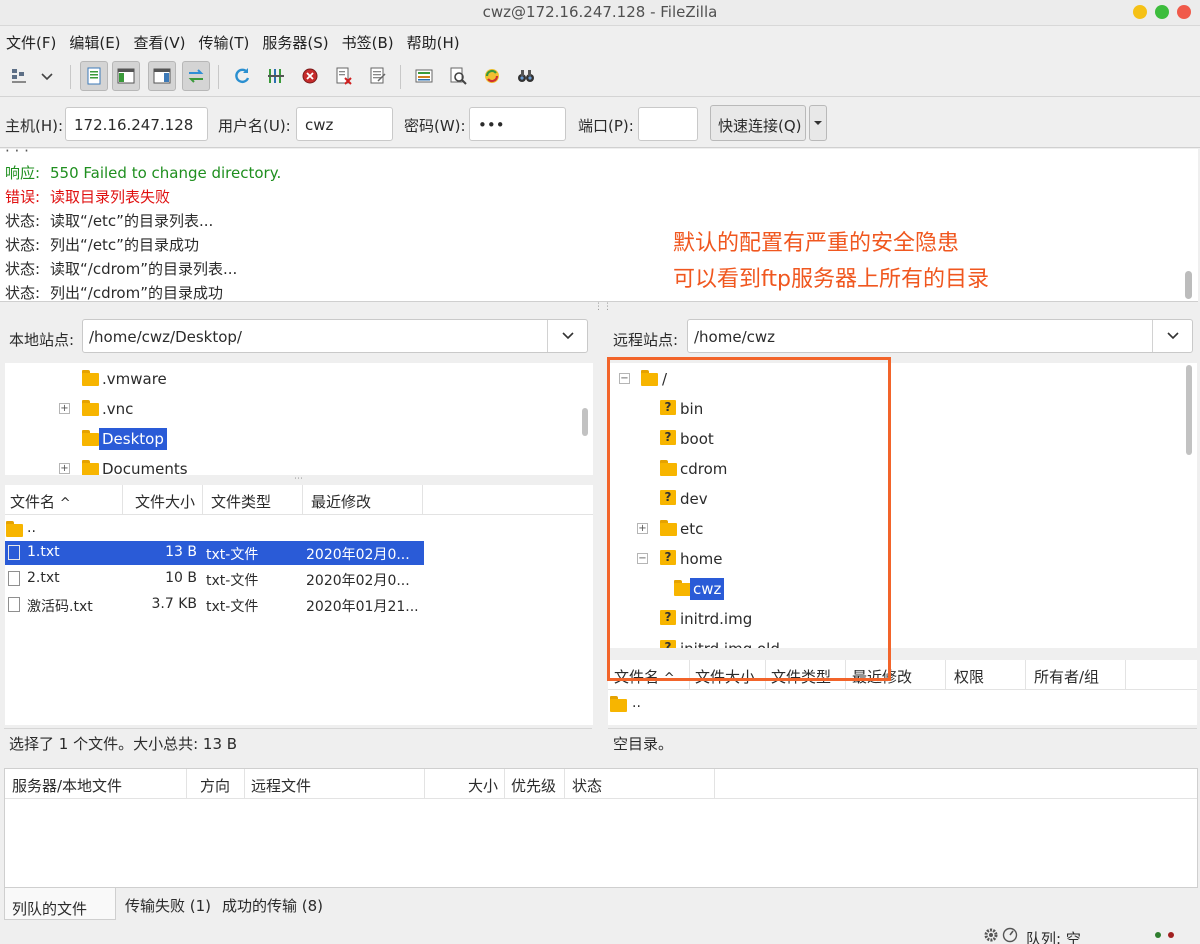  I want to click on menu-server: 服务器(S), so click(295, 41).